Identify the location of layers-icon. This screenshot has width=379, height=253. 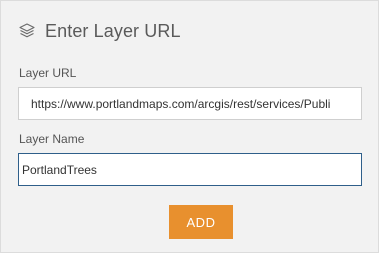
(27, 31).